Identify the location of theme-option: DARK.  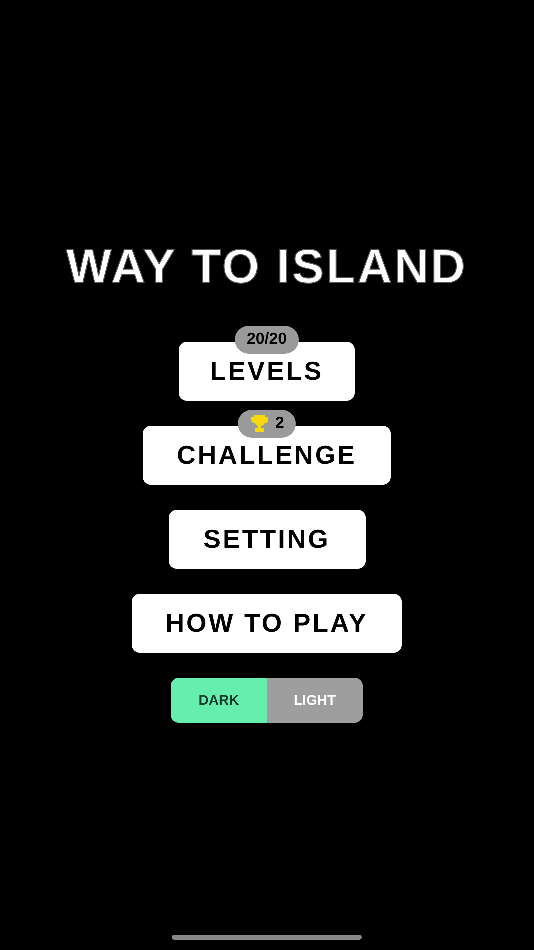
(219, 700).